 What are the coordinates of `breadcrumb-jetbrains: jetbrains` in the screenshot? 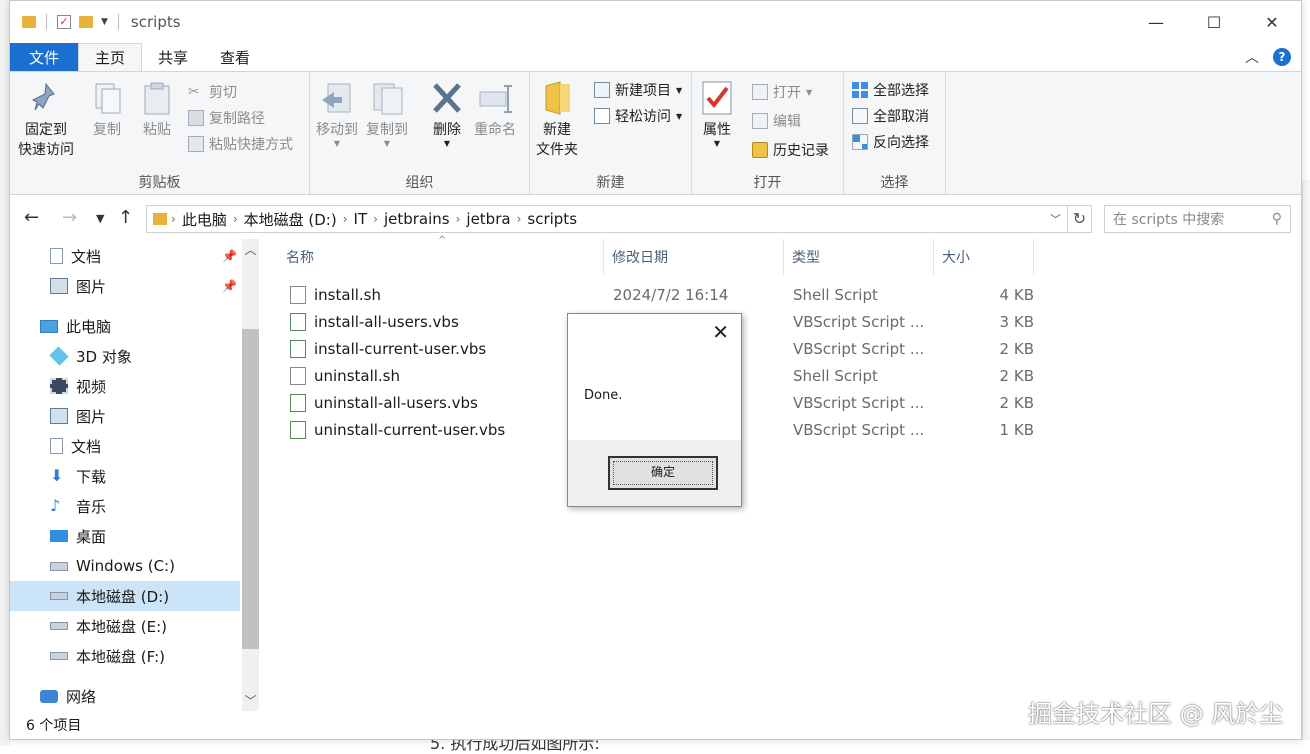 It's located at (417, 219).